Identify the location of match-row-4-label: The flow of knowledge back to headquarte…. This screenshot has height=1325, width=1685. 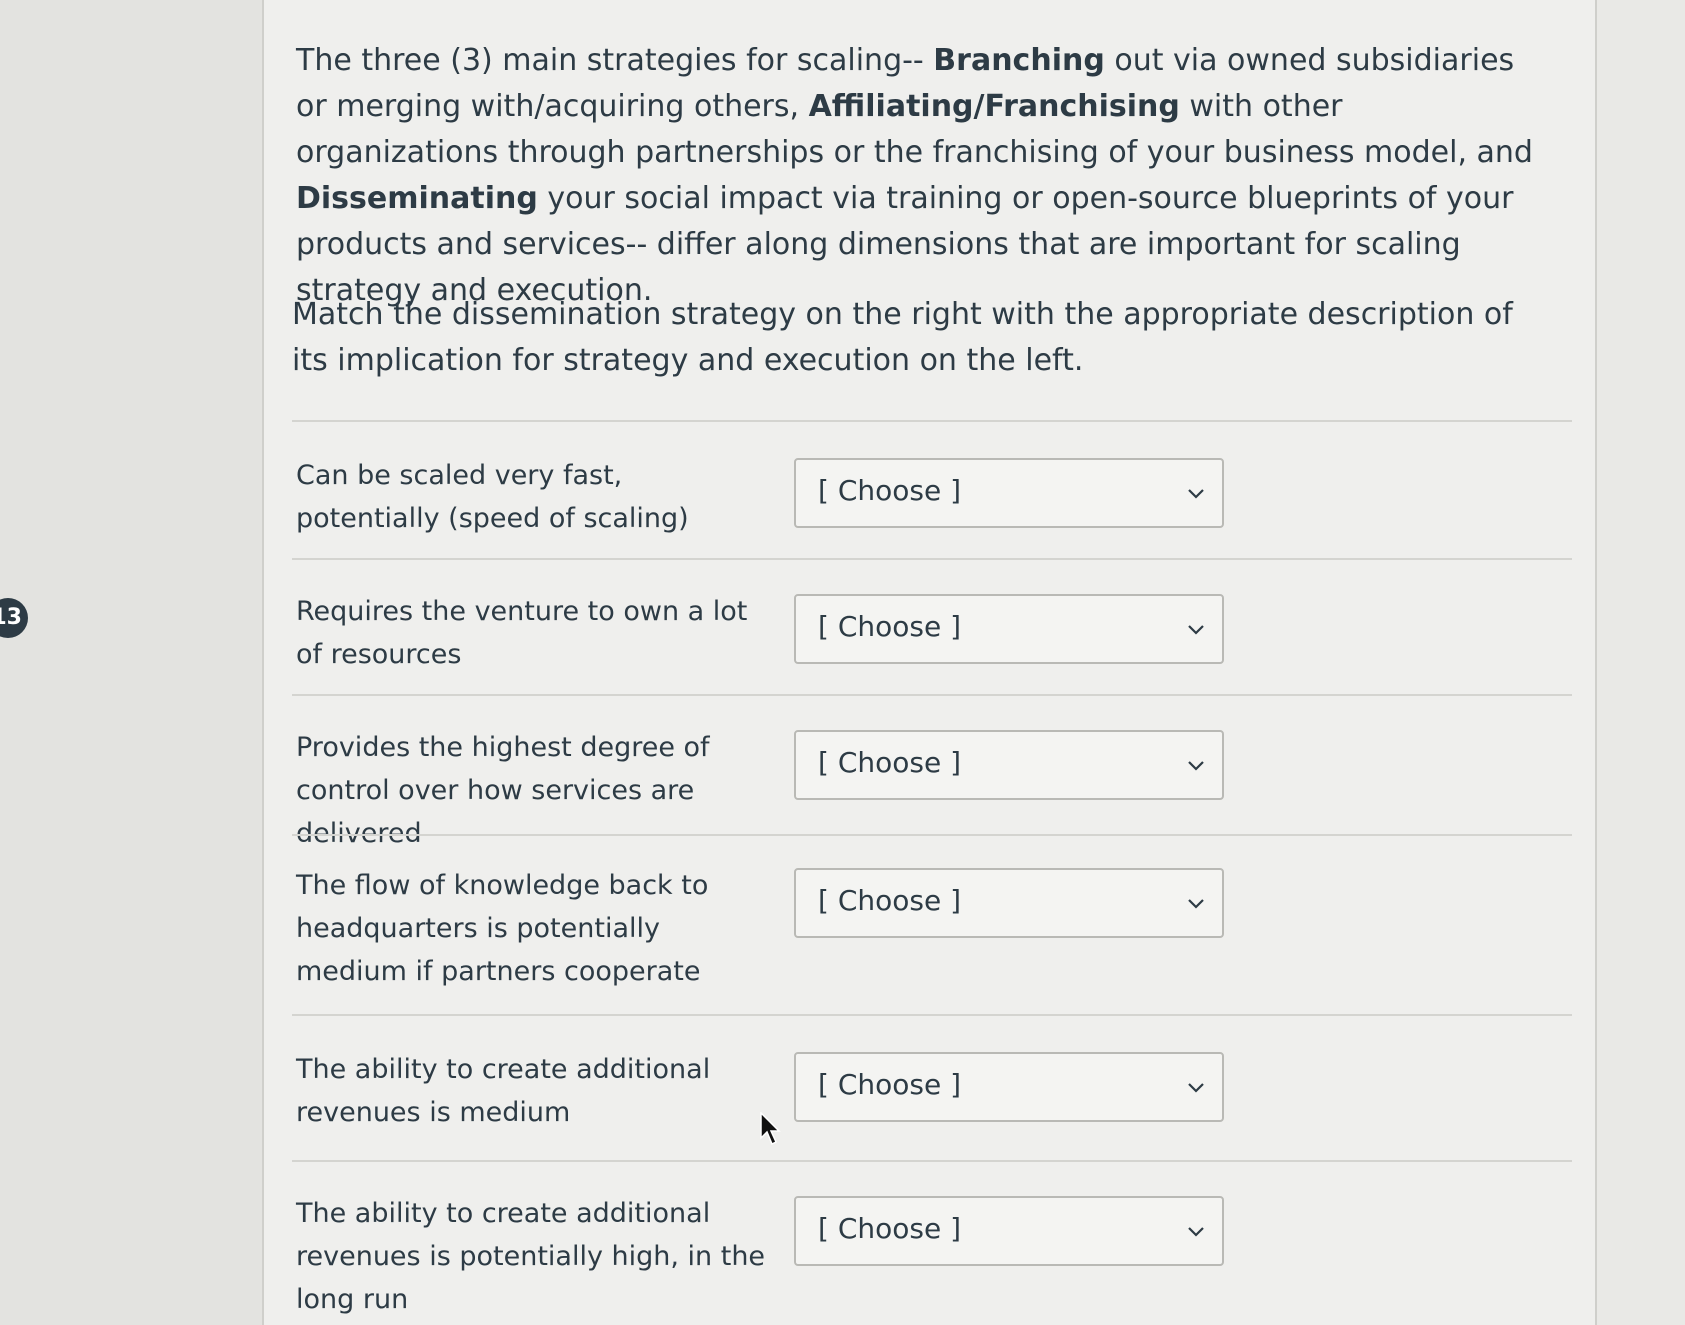
(502, 928).